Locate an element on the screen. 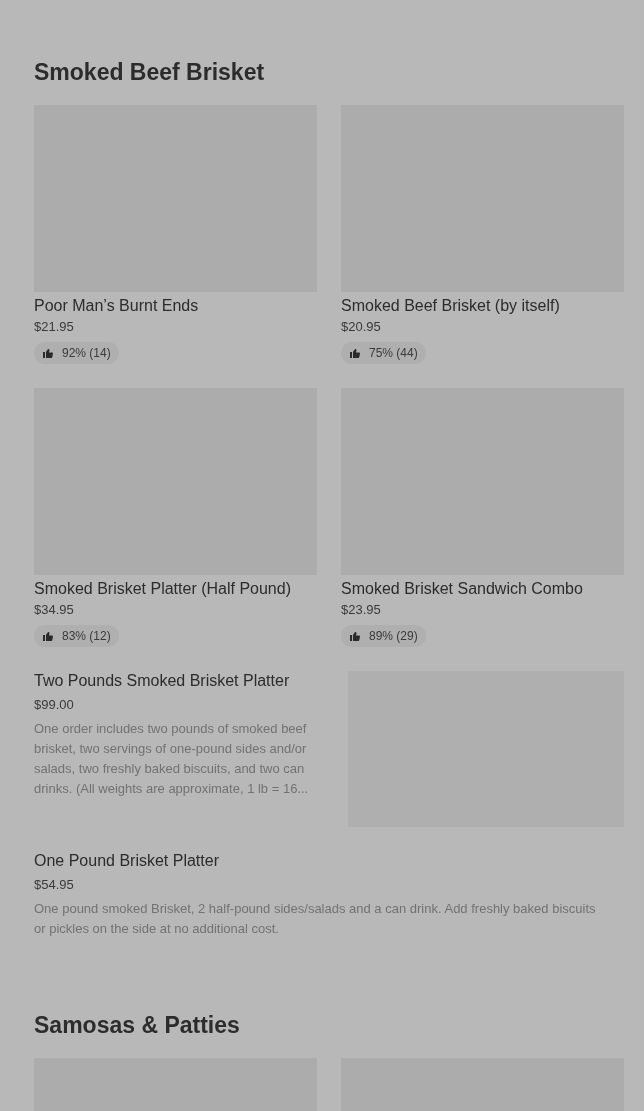 Image resolution: width=644 pixels, height=1111 pixels. rating-text: 83% (12) is located at coordinates (86, 636).